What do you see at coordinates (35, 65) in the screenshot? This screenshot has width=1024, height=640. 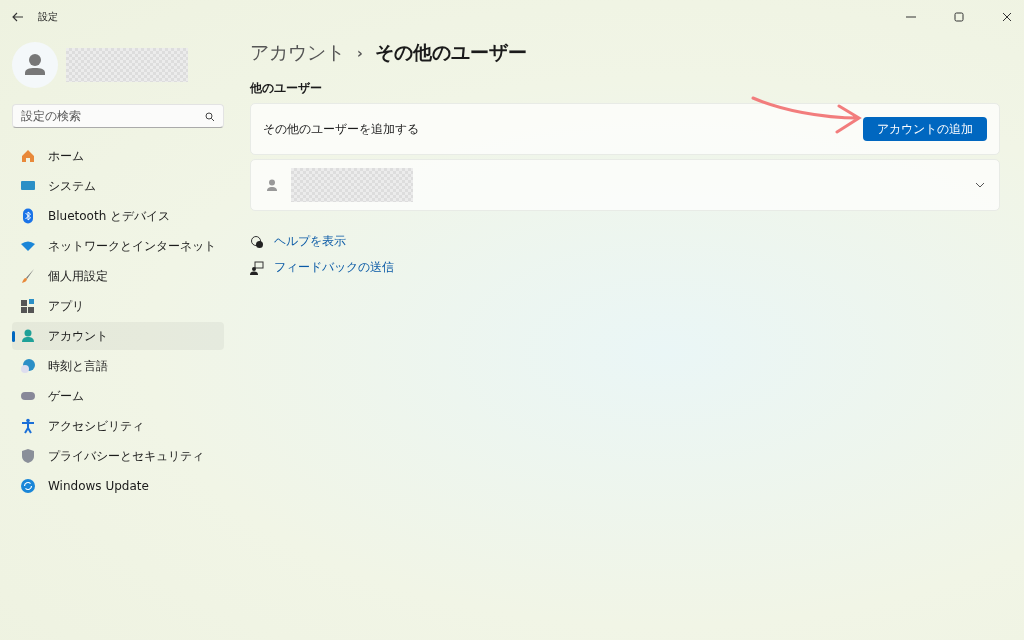 I see `avatar-icon` at bounding box center [35, 65].